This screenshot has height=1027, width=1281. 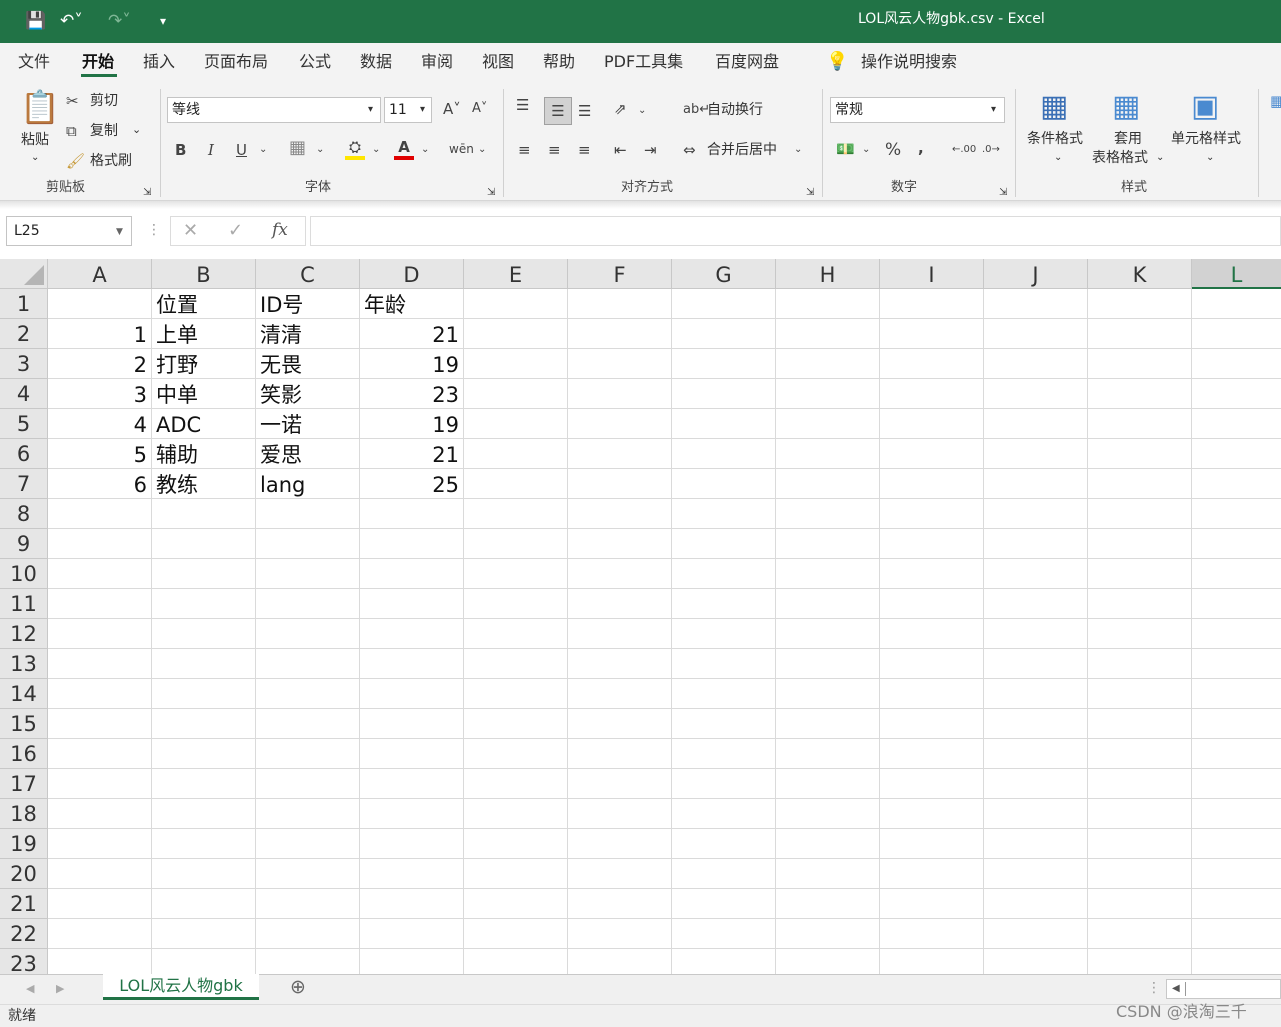 What do you see at coordinates (1140, 484) in the screenshot?
I see `cell-k7` at bounding box center [1140, 484].